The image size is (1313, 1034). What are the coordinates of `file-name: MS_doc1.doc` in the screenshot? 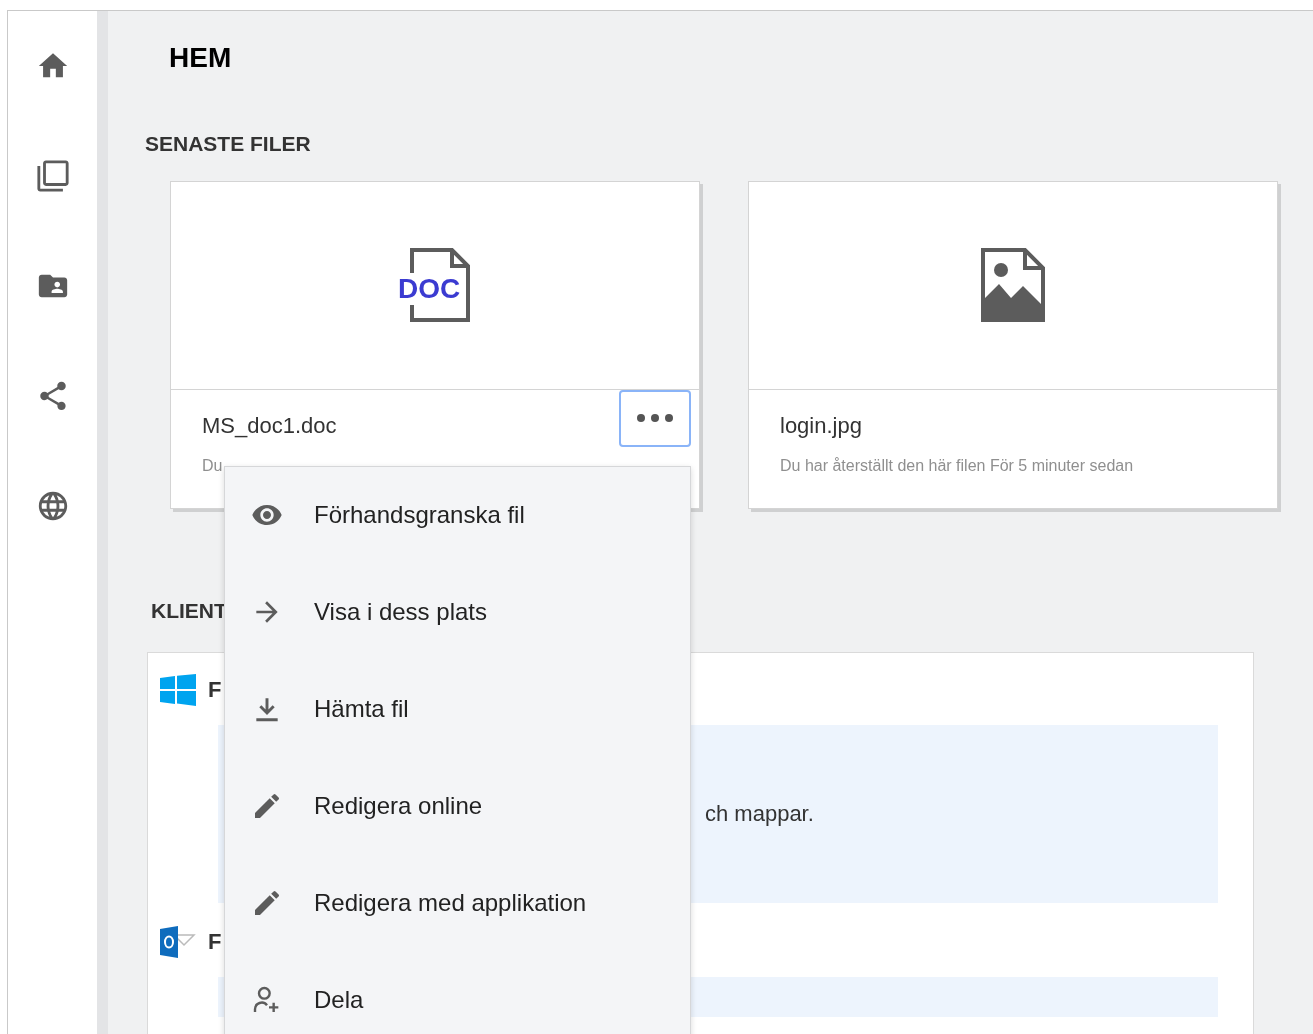 It's located at (269, 425).